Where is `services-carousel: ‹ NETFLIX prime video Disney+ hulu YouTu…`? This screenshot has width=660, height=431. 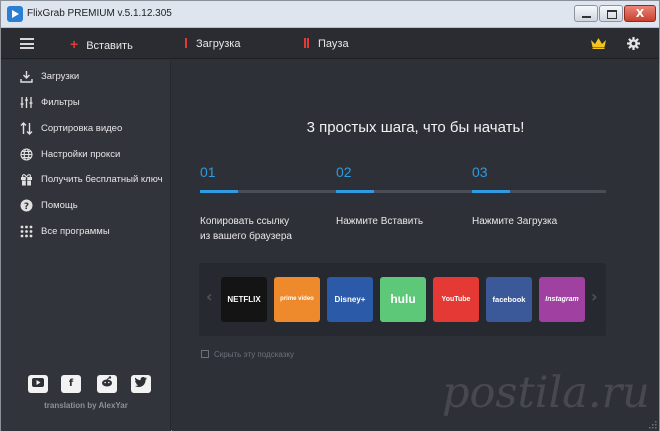
services-carousel: ‹ NETFLIX prime video Disney+ hulu YouTu… is located at coordinates (402, 299).